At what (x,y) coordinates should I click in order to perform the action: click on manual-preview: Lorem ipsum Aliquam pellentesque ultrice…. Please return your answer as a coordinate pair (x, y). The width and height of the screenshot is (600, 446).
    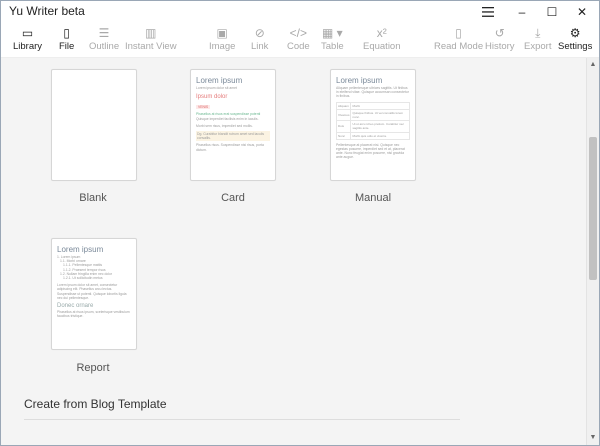
    Looking at the image, I should click on (372, 118).